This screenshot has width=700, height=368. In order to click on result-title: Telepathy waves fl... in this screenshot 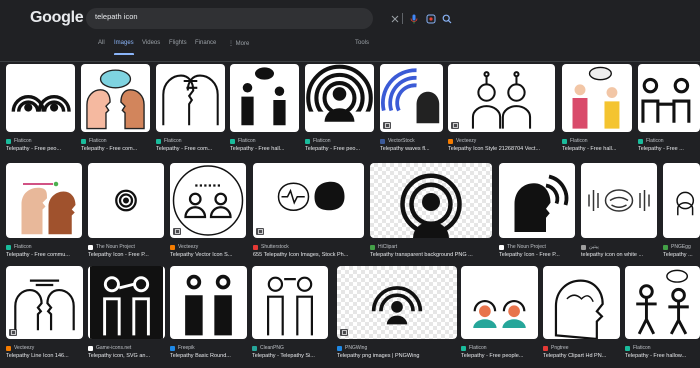, I will do `click(411, 149)`.